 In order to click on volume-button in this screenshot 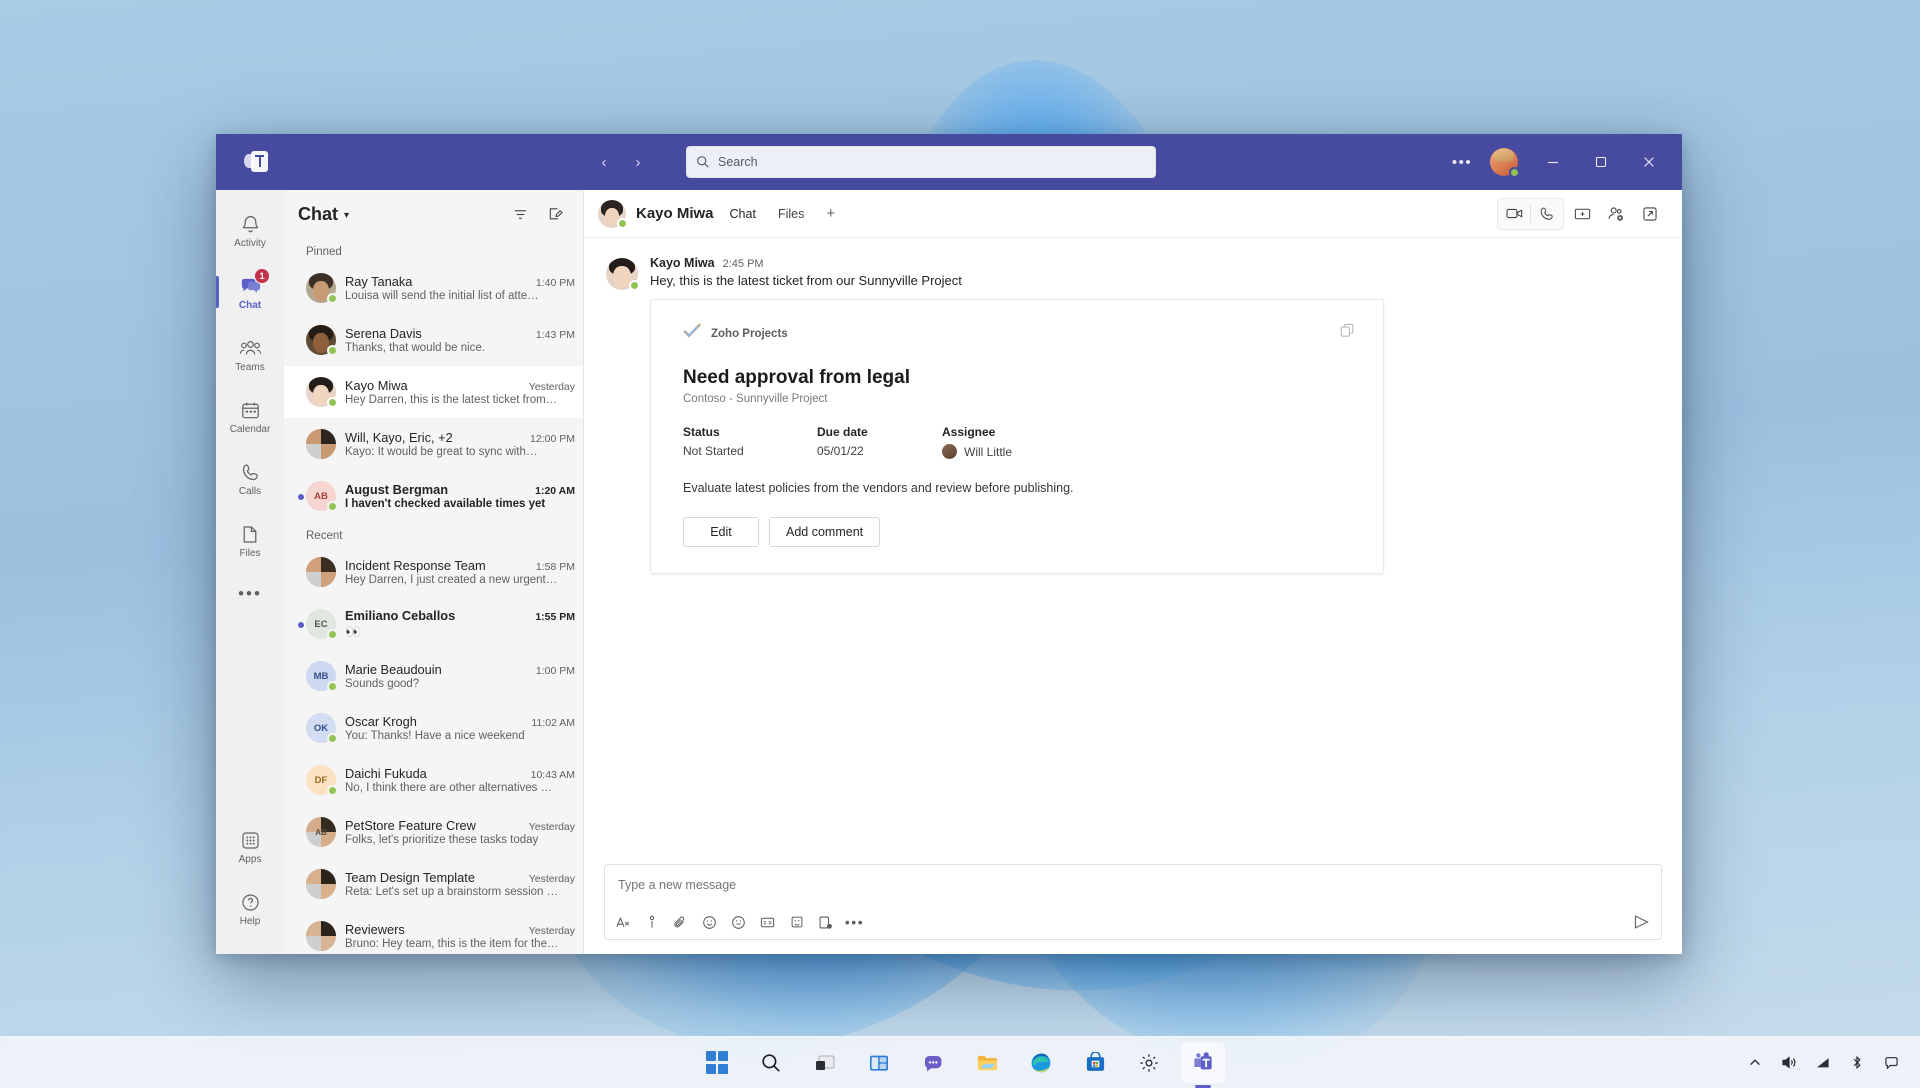, I will do `click(1789, 1063)`.